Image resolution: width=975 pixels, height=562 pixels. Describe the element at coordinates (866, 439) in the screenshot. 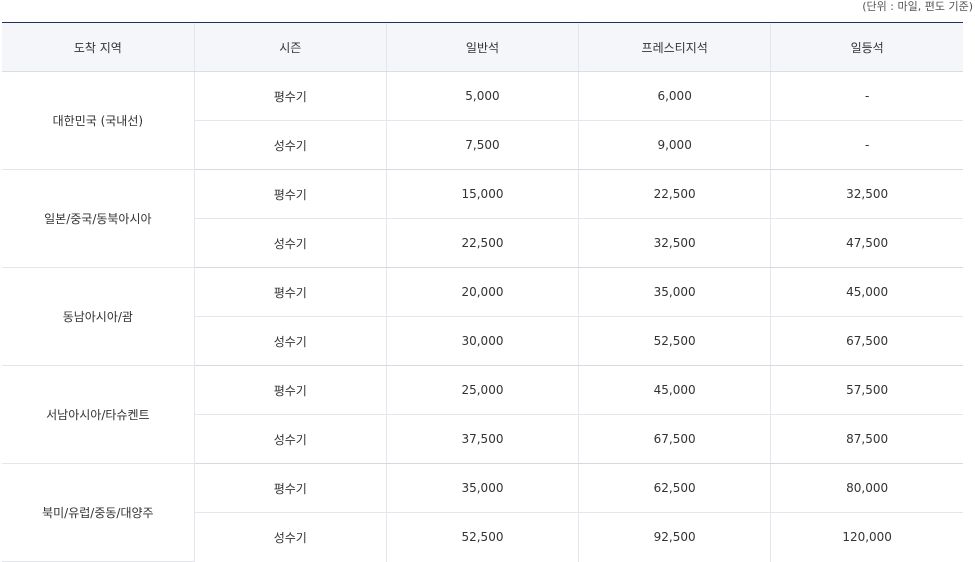

I see `first-cell: 87,500` at that location.